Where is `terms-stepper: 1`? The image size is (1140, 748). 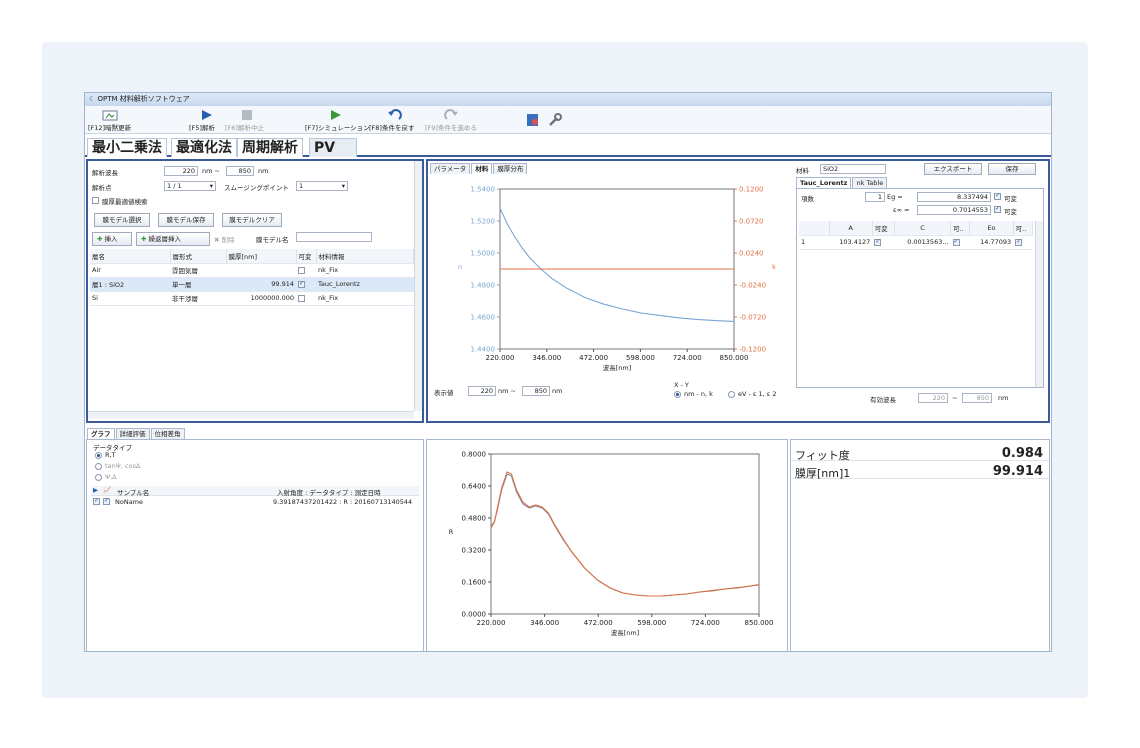
terms-stepper: 1 is located at coordinates (875, 197).